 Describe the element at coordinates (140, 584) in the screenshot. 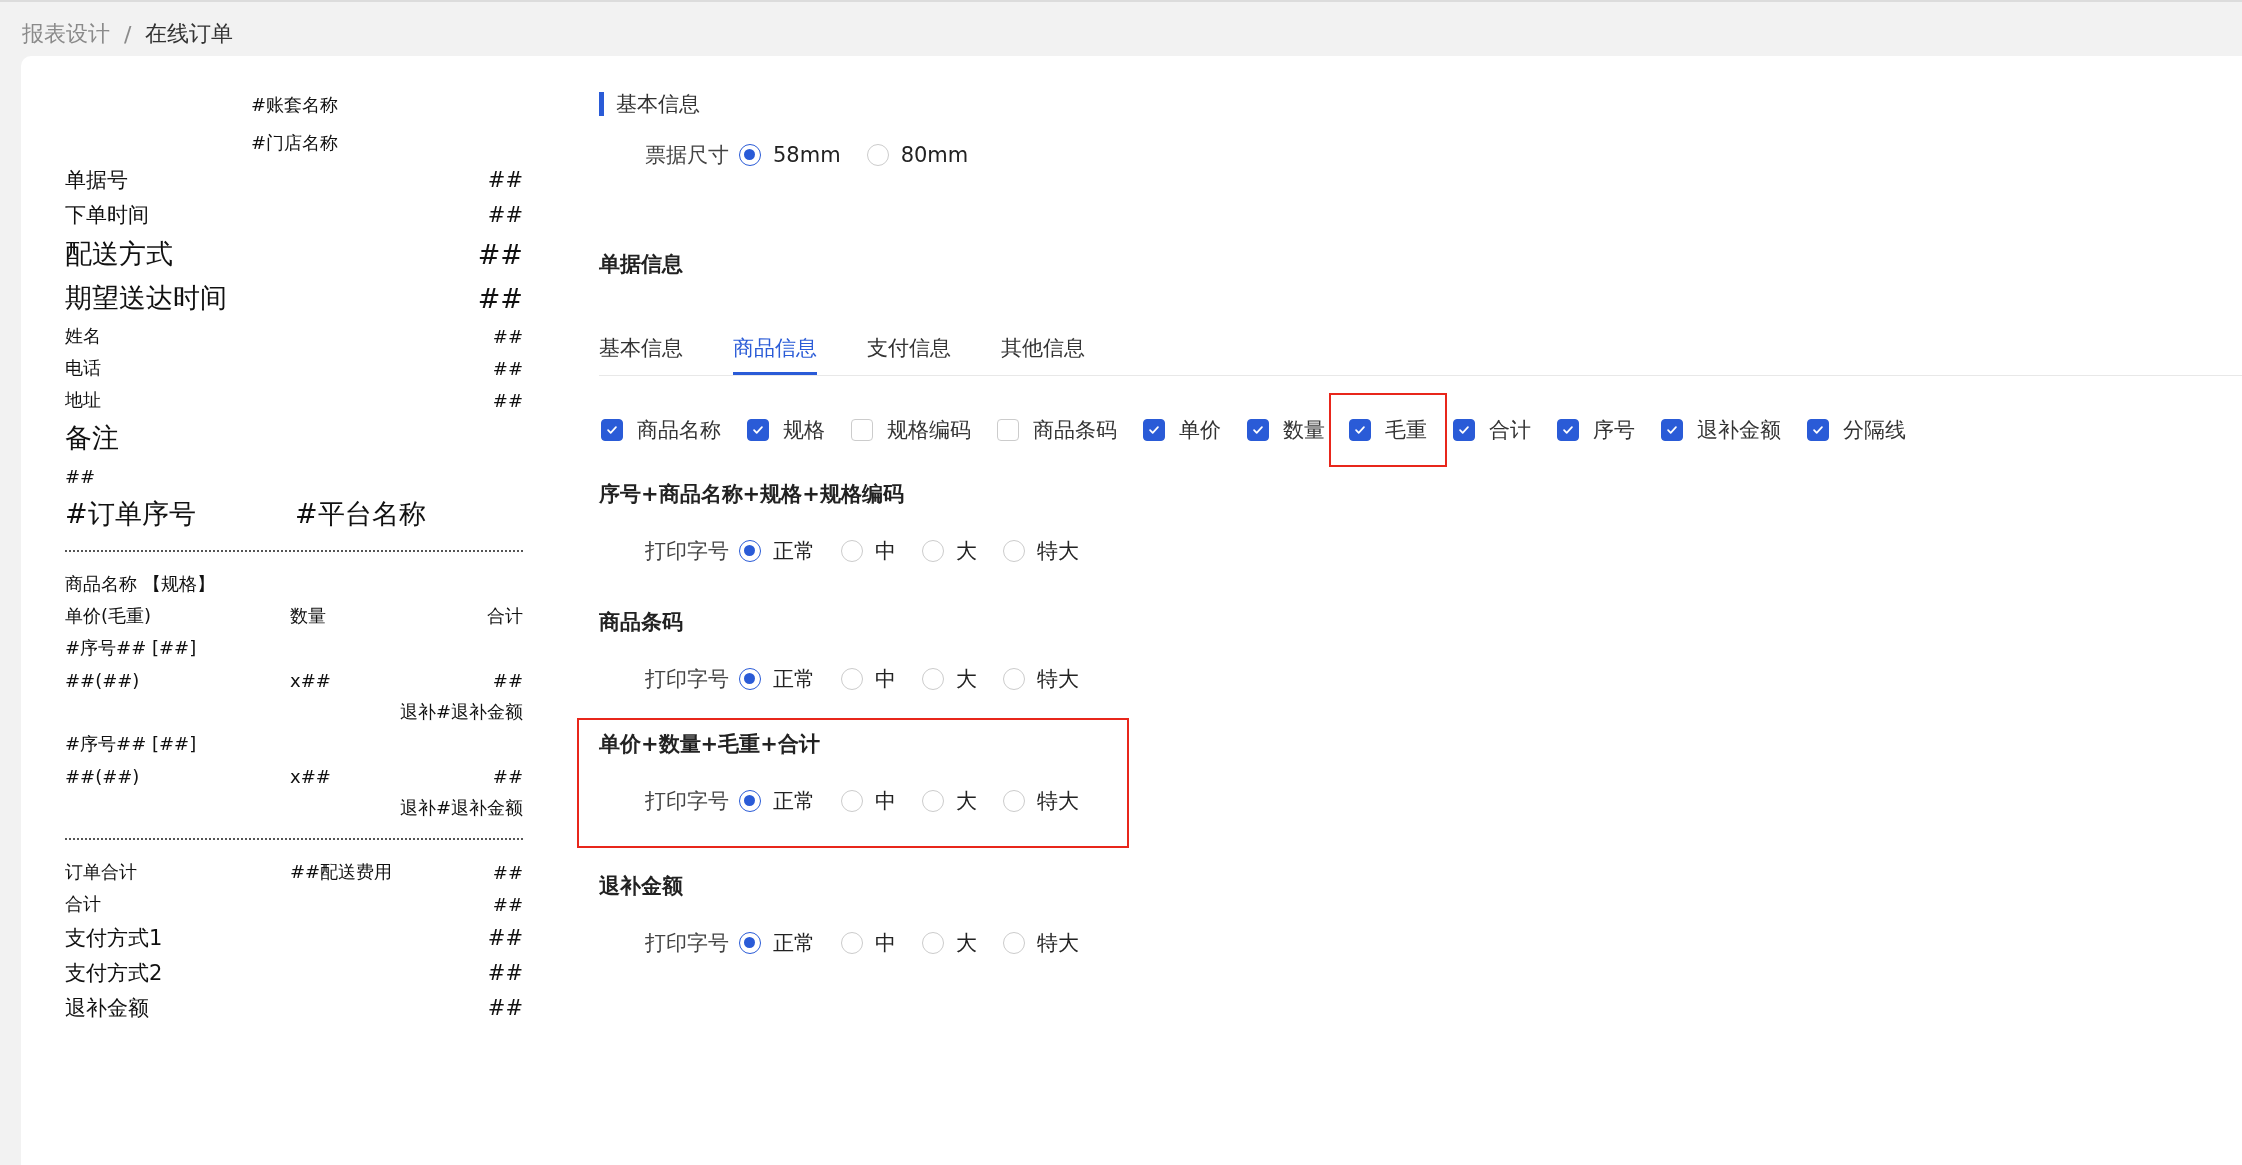

I see `receipt-text: 商品名称 【规格】` at that location.